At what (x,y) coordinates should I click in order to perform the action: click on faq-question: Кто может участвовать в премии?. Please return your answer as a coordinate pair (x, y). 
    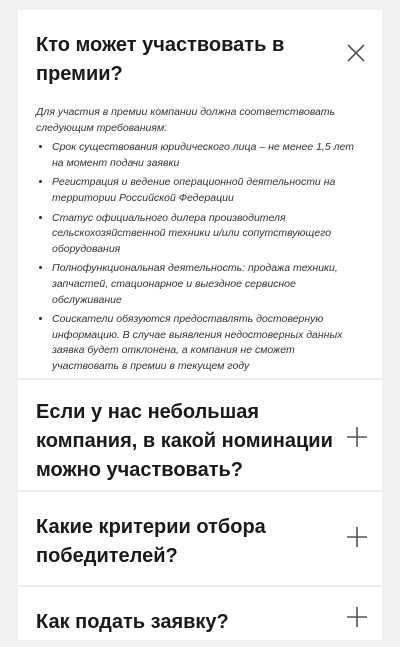
    Looking at the image, I should click on (181, 60).